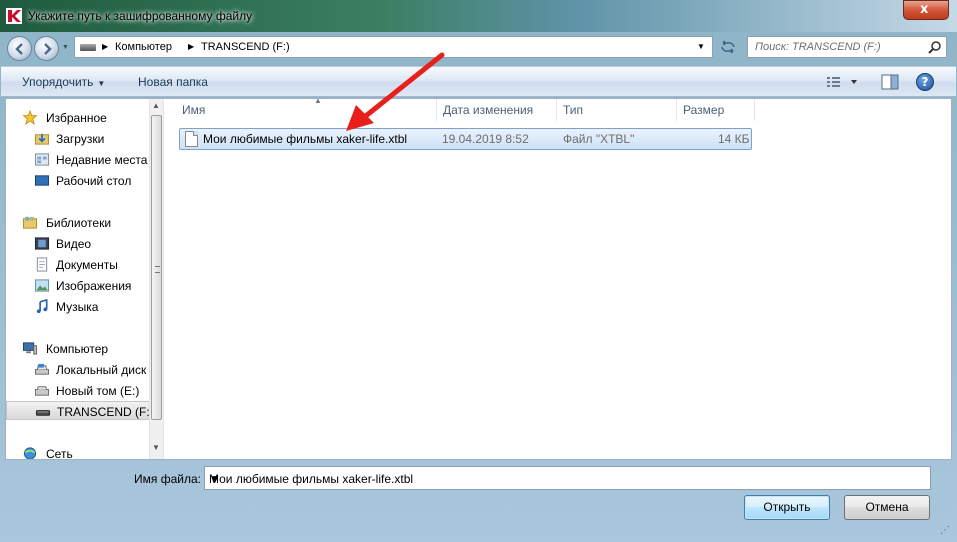 Image resolution: width=957 pixels, height=542 pixels. I want to click on music-icon, so click(42, 306).